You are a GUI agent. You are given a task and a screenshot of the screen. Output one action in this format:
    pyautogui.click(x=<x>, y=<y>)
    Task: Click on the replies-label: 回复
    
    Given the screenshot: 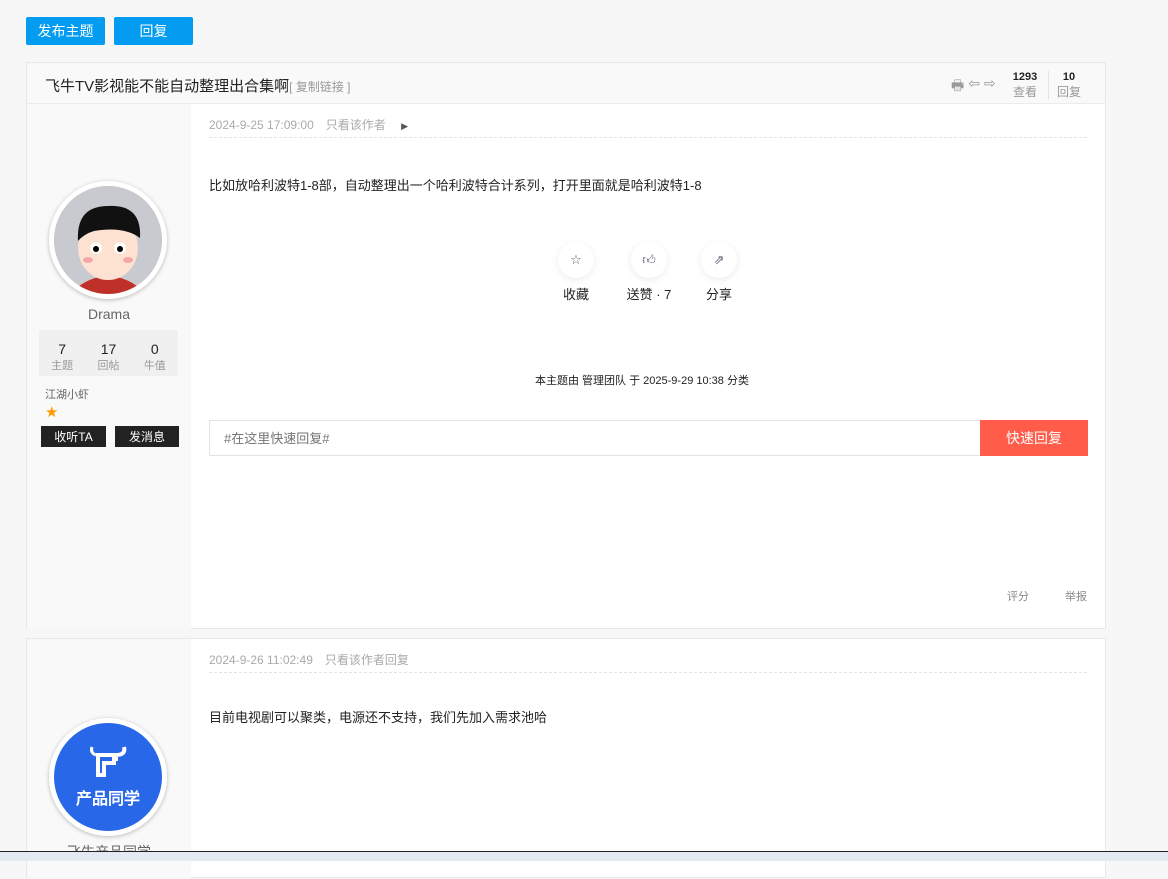 What is the action you would take?
    pyautogui.click(x=1068, y=92)
    